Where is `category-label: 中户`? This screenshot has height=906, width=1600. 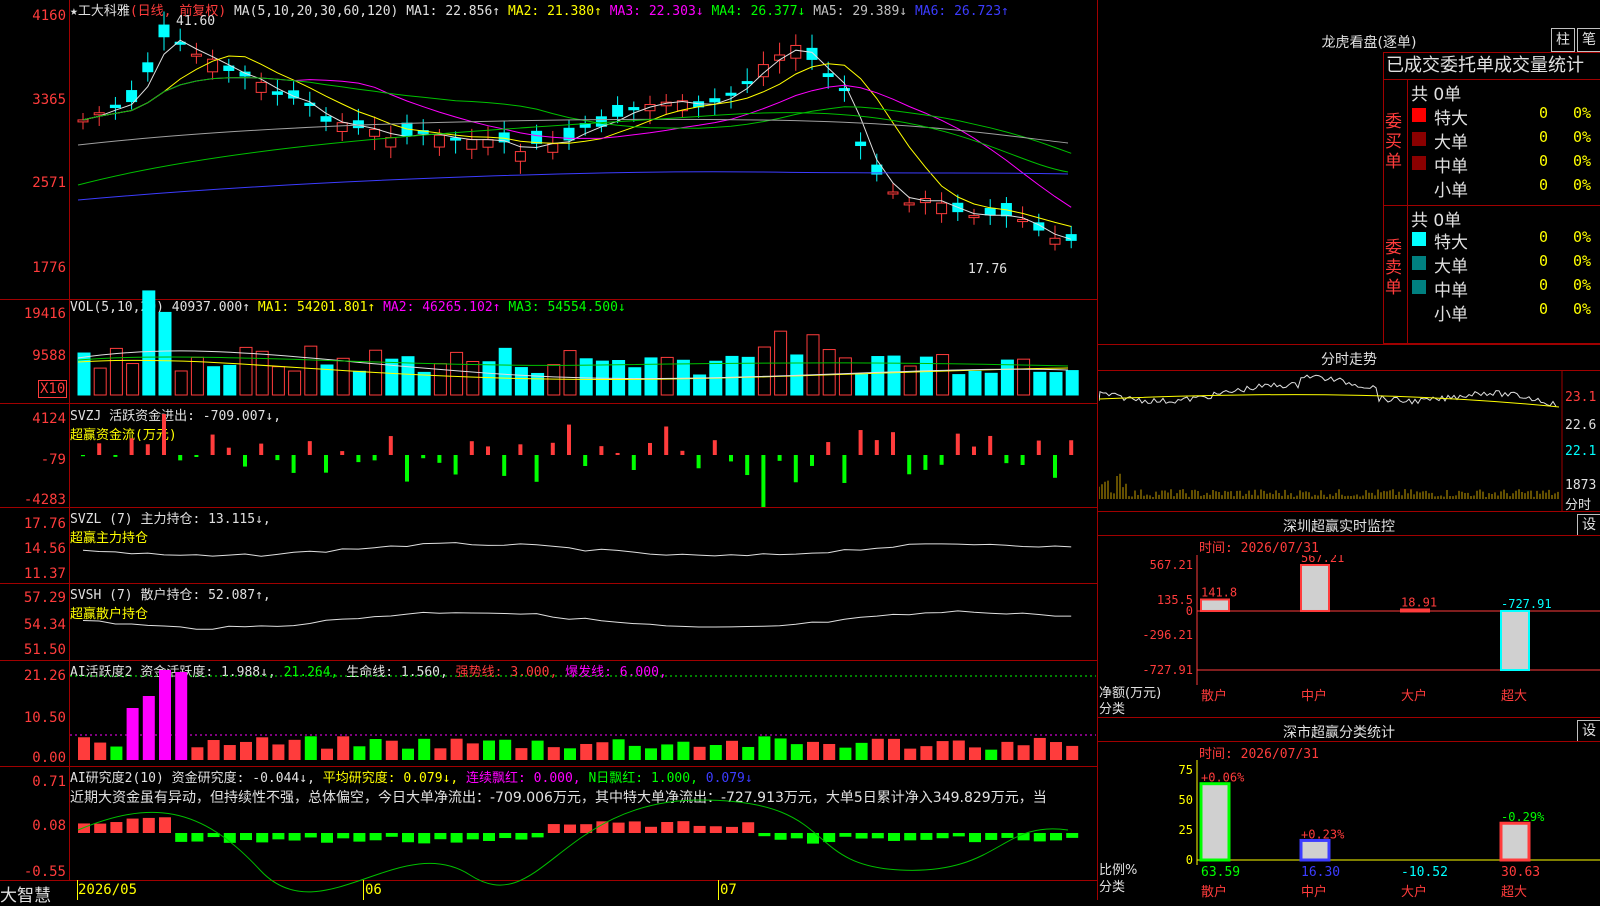 category-label: 中户 is located at coordinates (1314, 892).